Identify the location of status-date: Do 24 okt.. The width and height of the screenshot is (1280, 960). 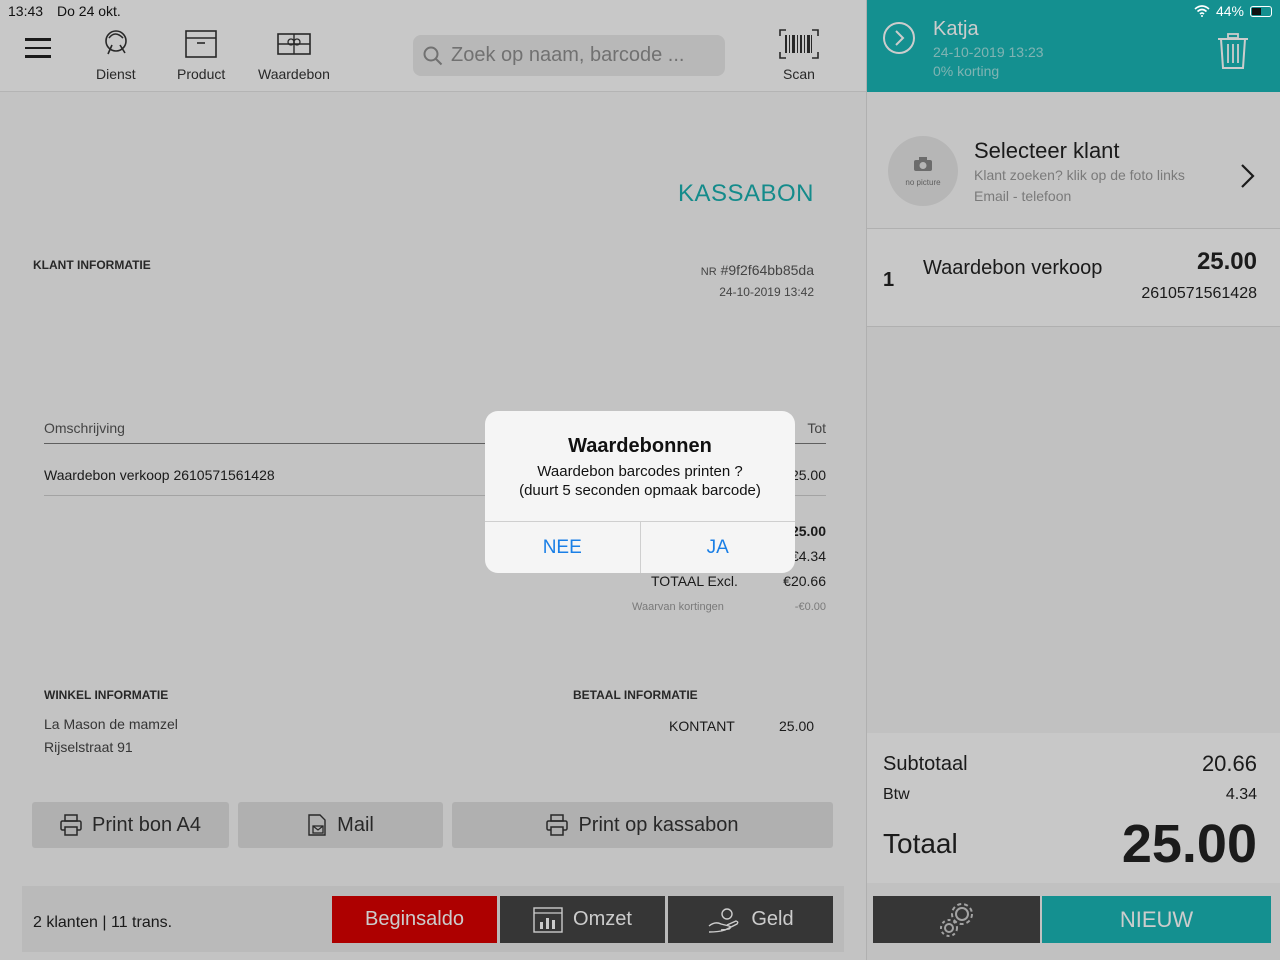
(89, 11).